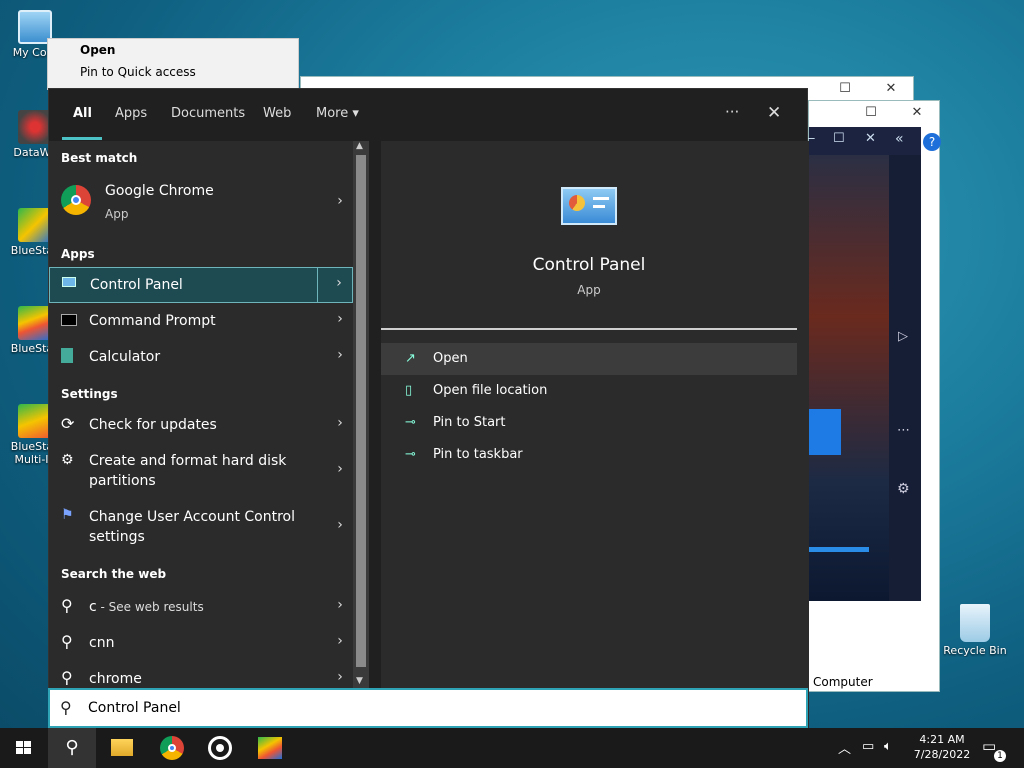 This screenshot has height=768, width=1024. Describe the element at coordinates (192, 527) in the screenshot. I see `result-label: Change User Account Control settings` at that location.